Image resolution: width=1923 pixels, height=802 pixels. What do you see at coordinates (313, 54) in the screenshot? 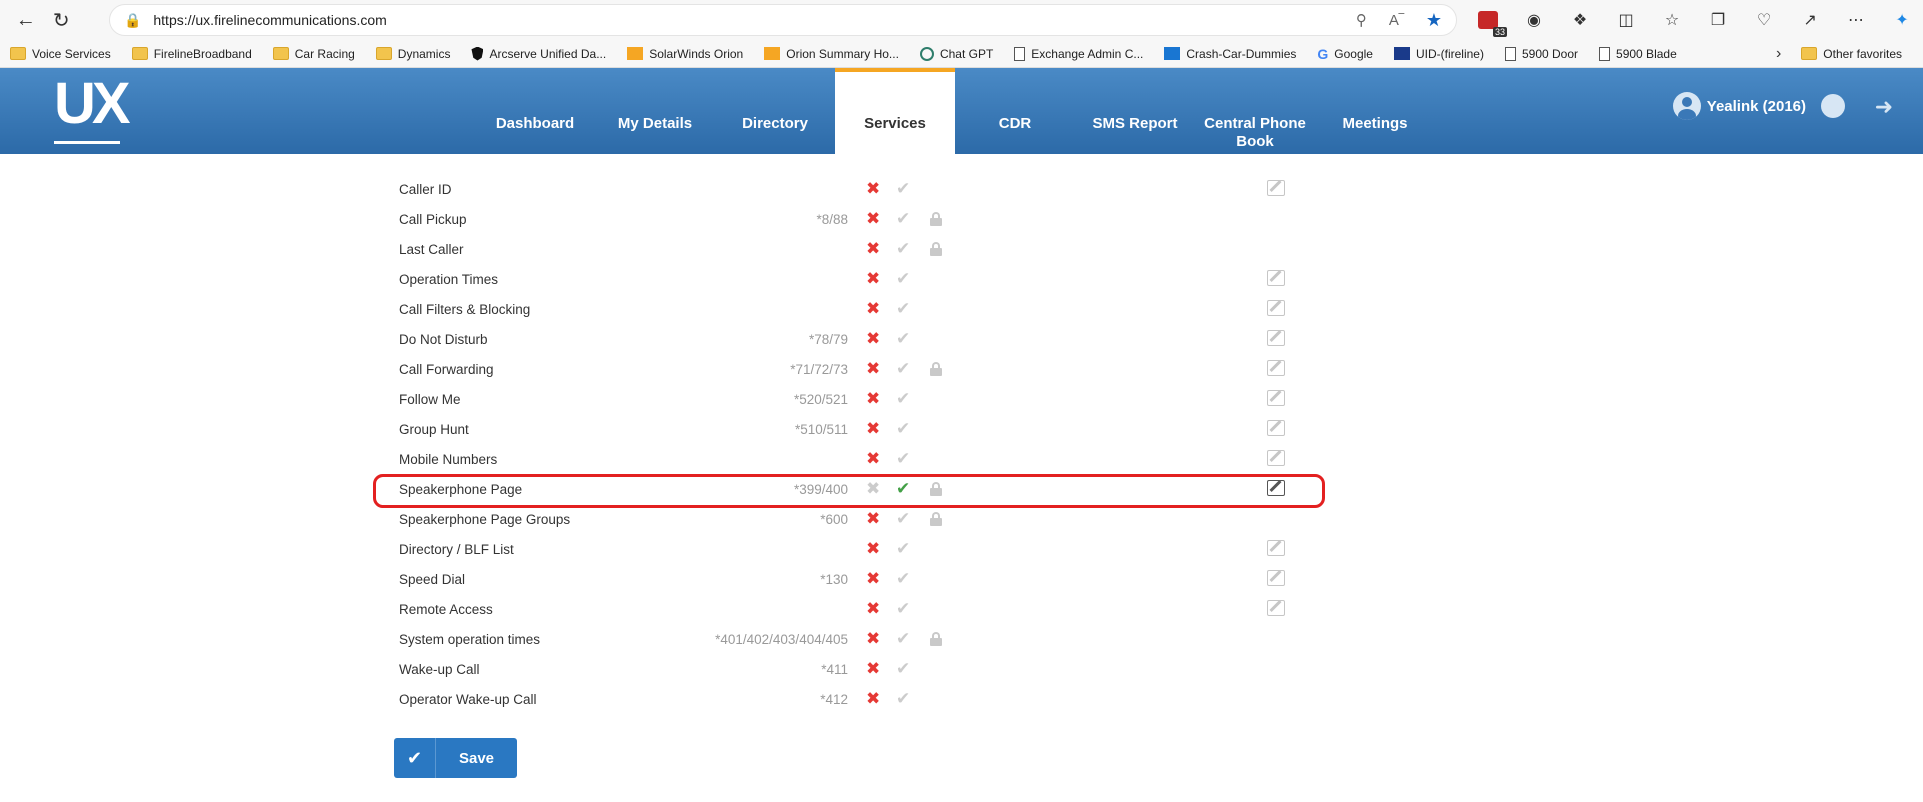
I see `bookmark-item: Car Racing` at bounding box center [313, 54].